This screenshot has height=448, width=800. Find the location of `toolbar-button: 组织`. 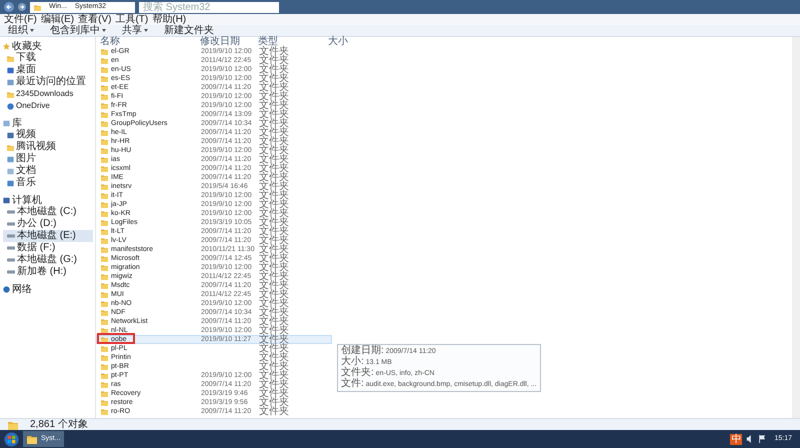

toolbar-button: 组织 is located at coordinates (21, 30).